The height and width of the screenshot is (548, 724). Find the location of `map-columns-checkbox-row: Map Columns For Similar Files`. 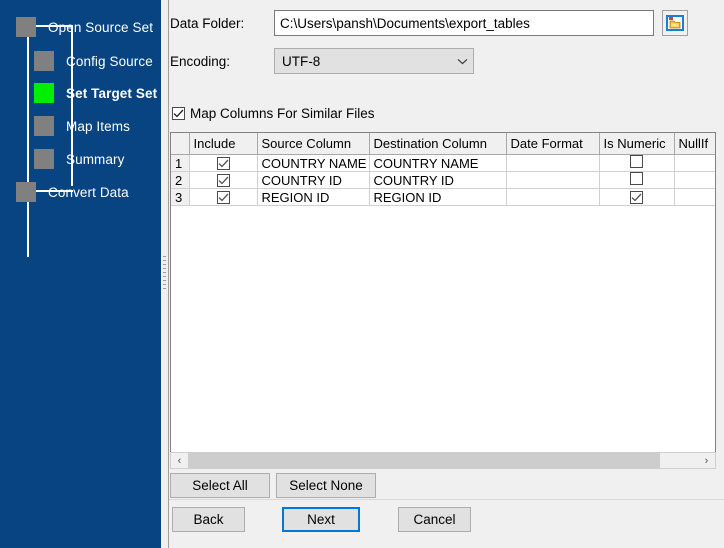

map-columns-checkbox-row: Map Columns For Similar Files is located at coordinates (273, 113).